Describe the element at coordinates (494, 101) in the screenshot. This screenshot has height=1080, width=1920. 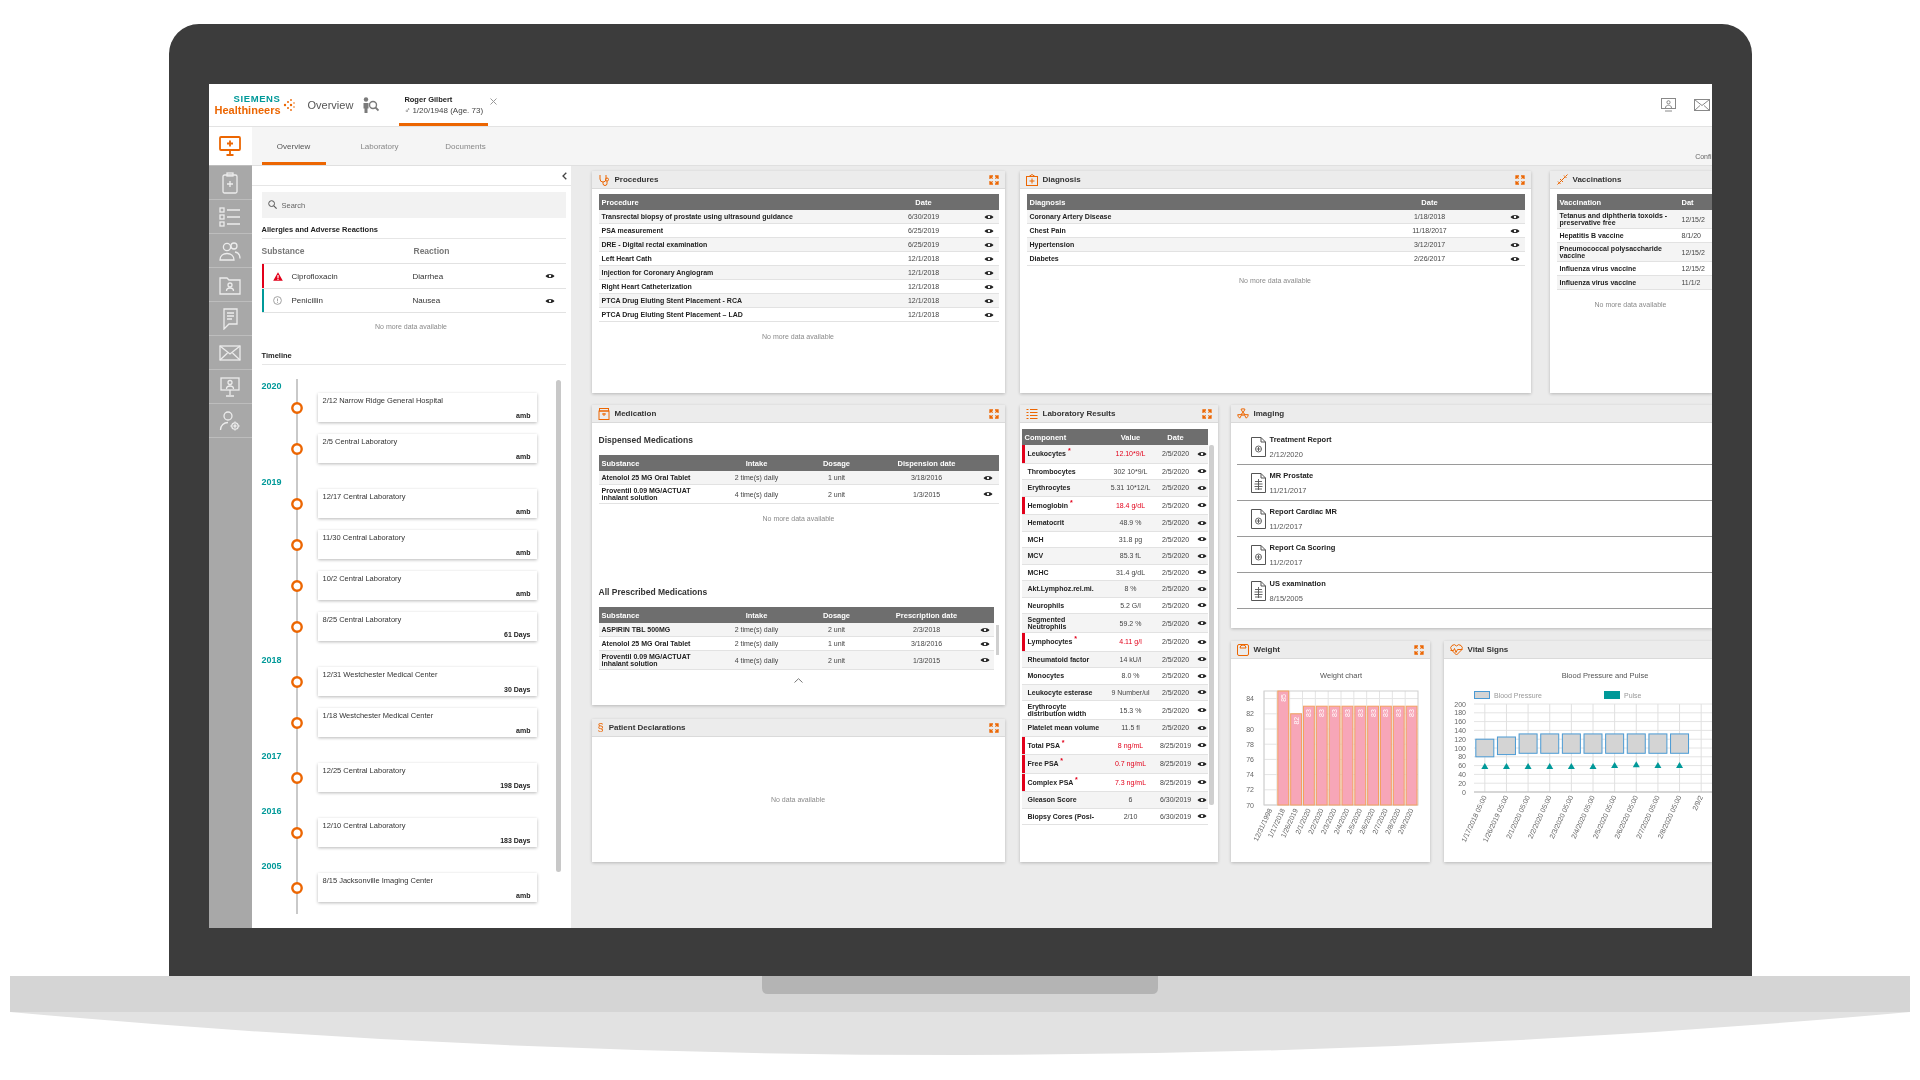
I see `close-icon` at that location.